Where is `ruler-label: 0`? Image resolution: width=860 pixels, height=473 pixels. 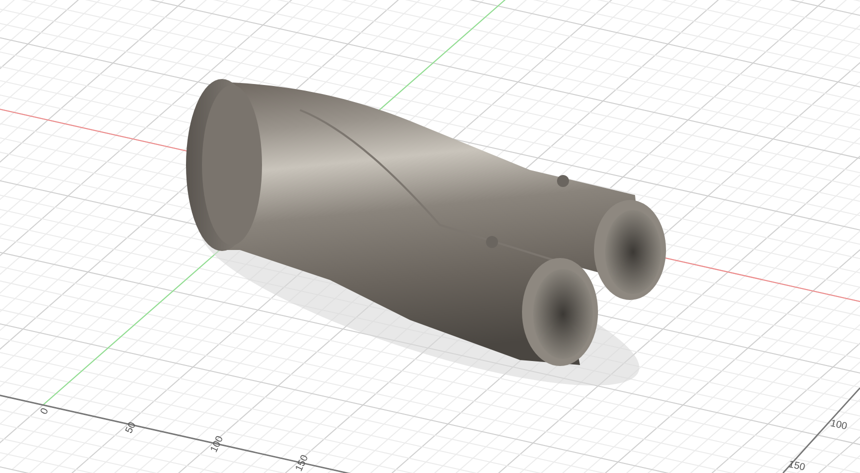
ruler-label: 0 is located at coordinates (45, 411).